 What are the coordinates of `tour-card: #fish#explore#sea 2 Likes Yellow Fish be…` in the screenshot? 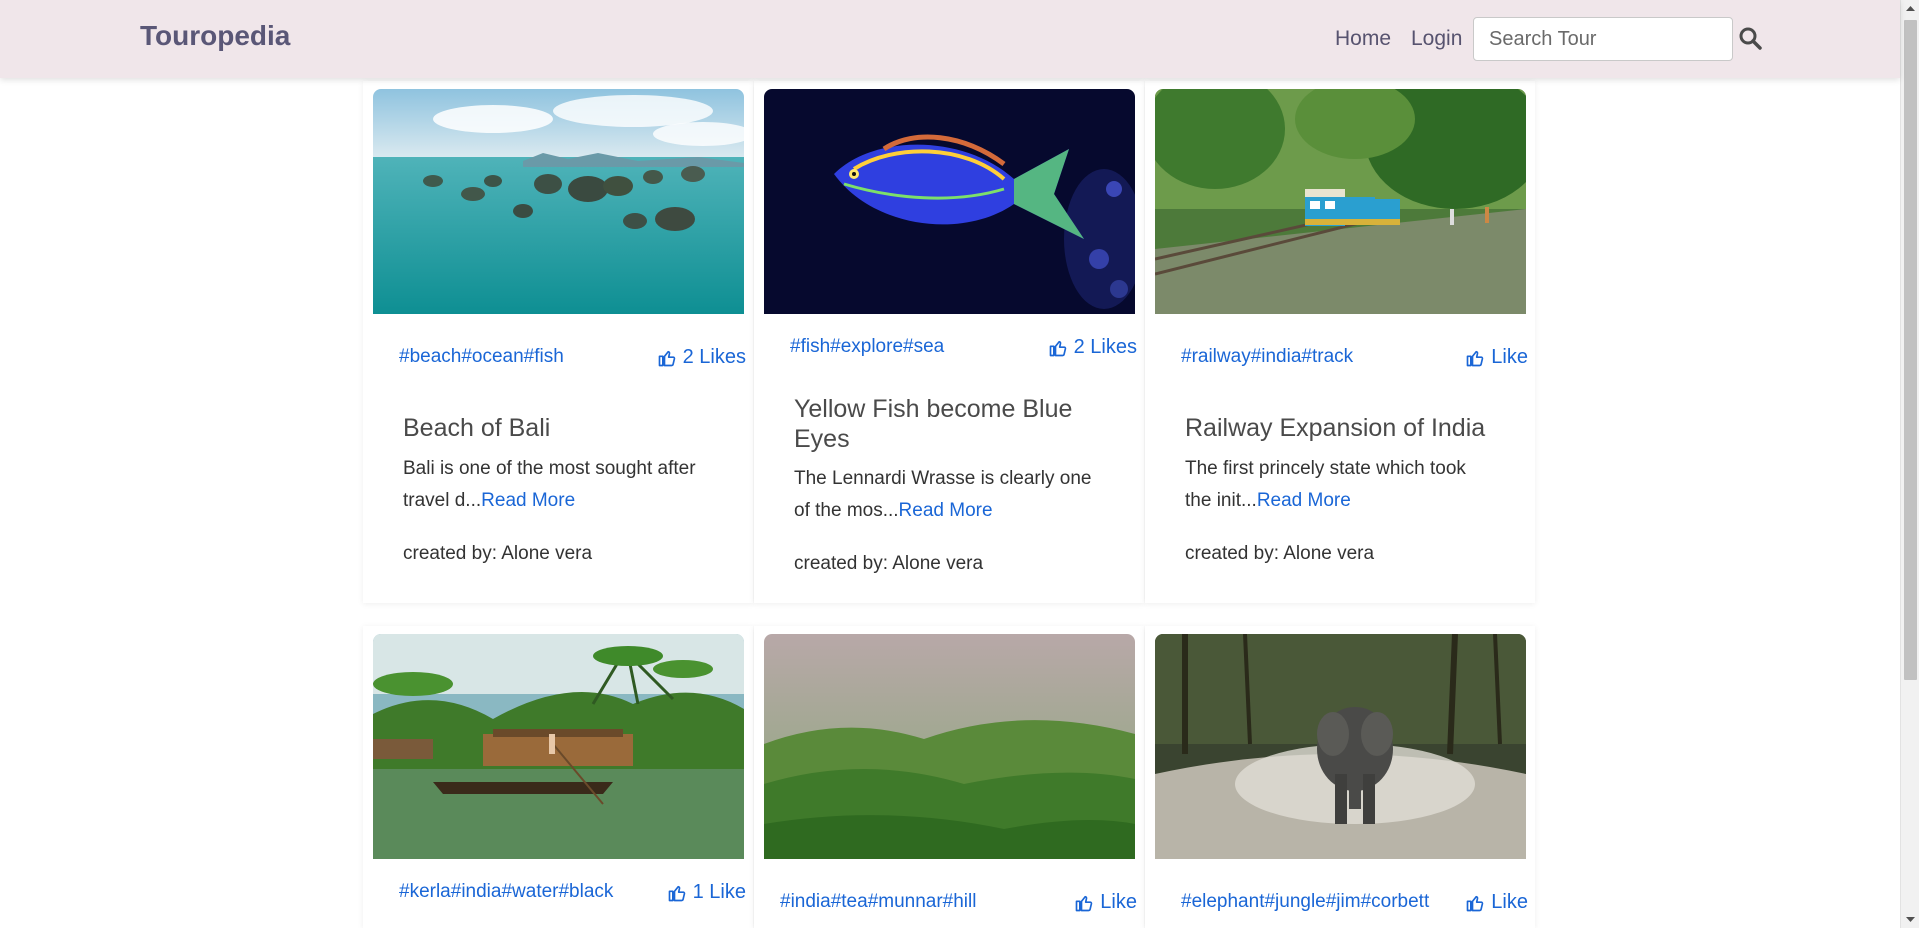 It's located at (949, 342).